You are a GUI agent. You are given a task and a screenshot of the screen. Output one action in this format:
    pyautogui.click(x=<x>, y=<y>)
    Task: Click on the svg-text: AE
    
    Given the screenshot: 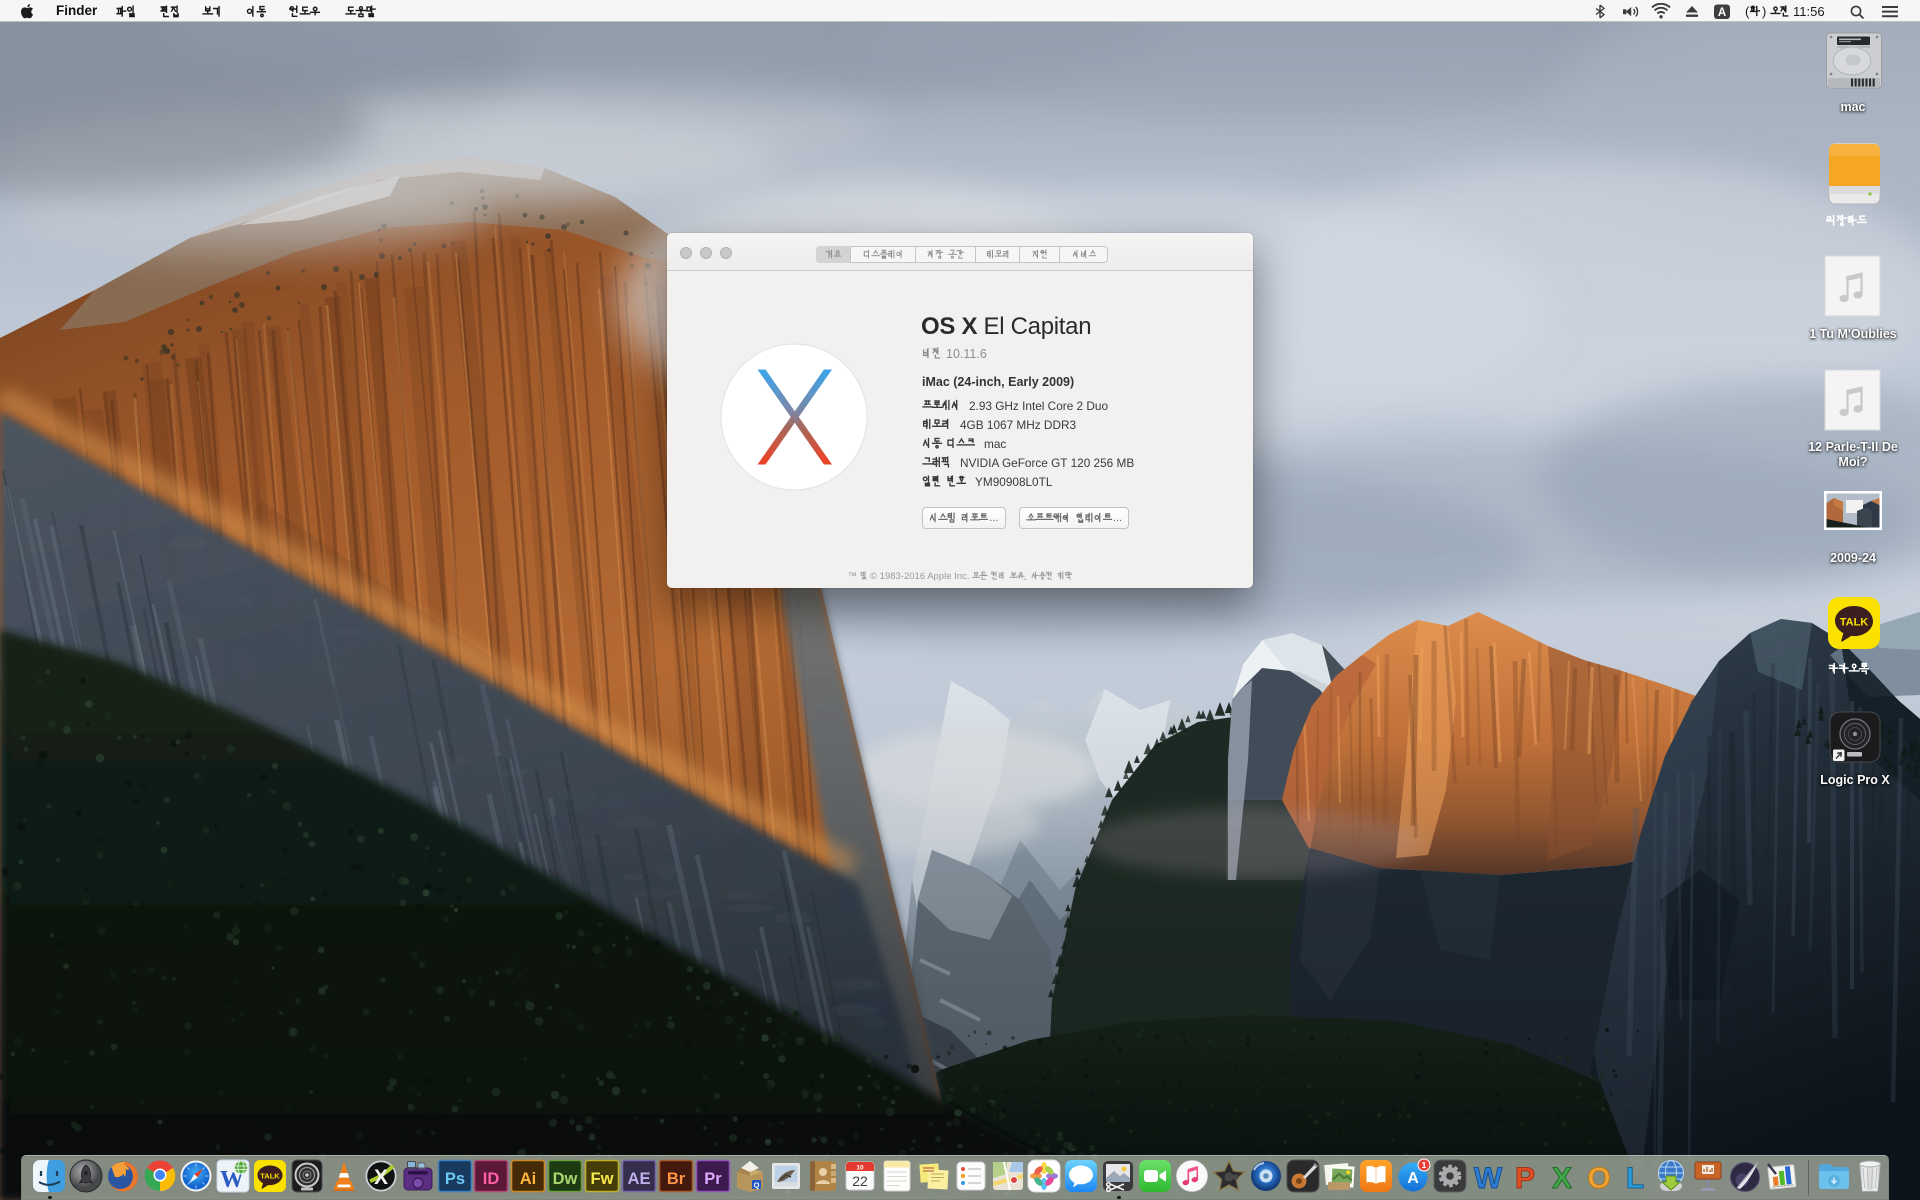 What is the action you would take?
    pyautogui.click(x=639, y=1179)
    